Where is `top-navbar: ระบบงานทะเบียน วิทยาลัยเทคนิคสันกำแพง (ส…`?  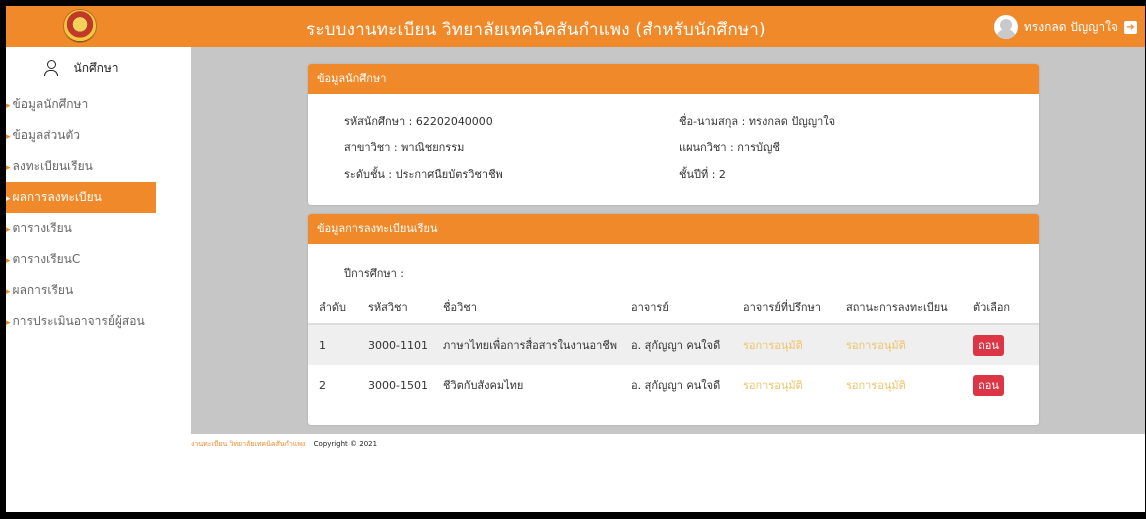
top-navbar: ระบบงานทะเบียน วิทยาลัยเทคนิคสันกำแพง (ส… is located at coordinates (575, 26).